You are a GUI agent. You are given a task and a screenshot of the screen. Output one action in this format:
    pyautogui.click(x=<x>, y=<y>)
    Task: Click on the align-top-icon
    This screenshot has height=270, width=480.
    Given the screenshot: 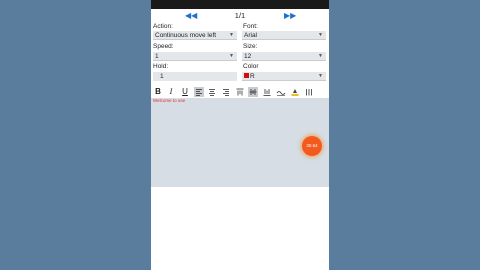 What is the action you would take?
    pyautogui.click(x=240, y=92)
    